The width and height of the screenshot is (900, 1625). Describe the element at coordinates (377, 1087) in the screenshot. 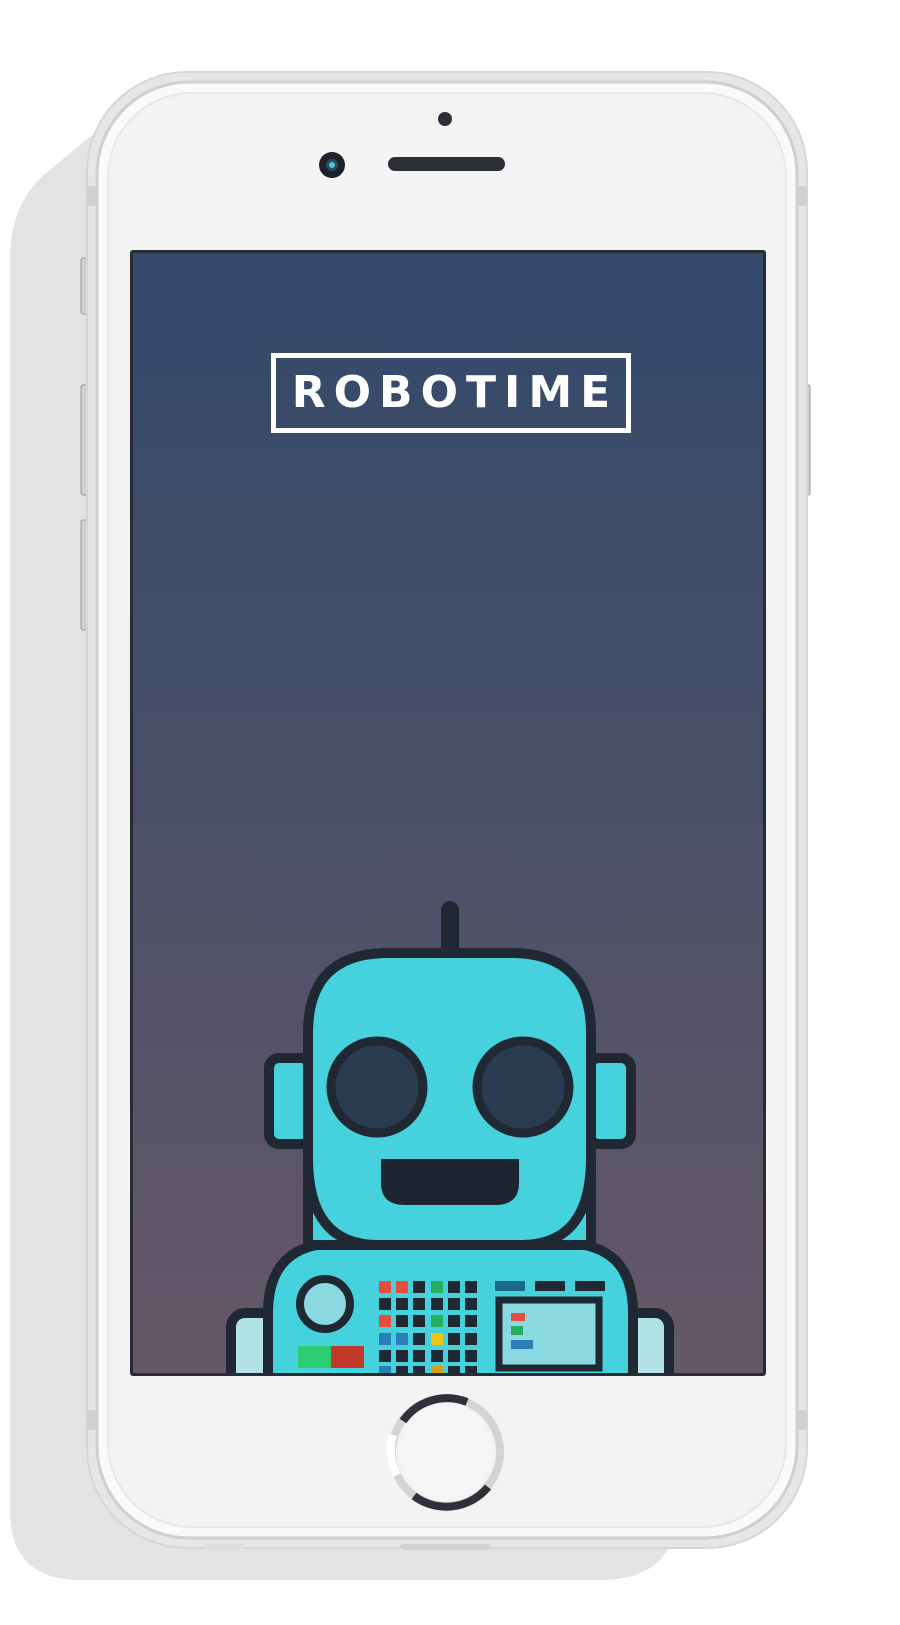

I see `robot-left-eye` at that location.